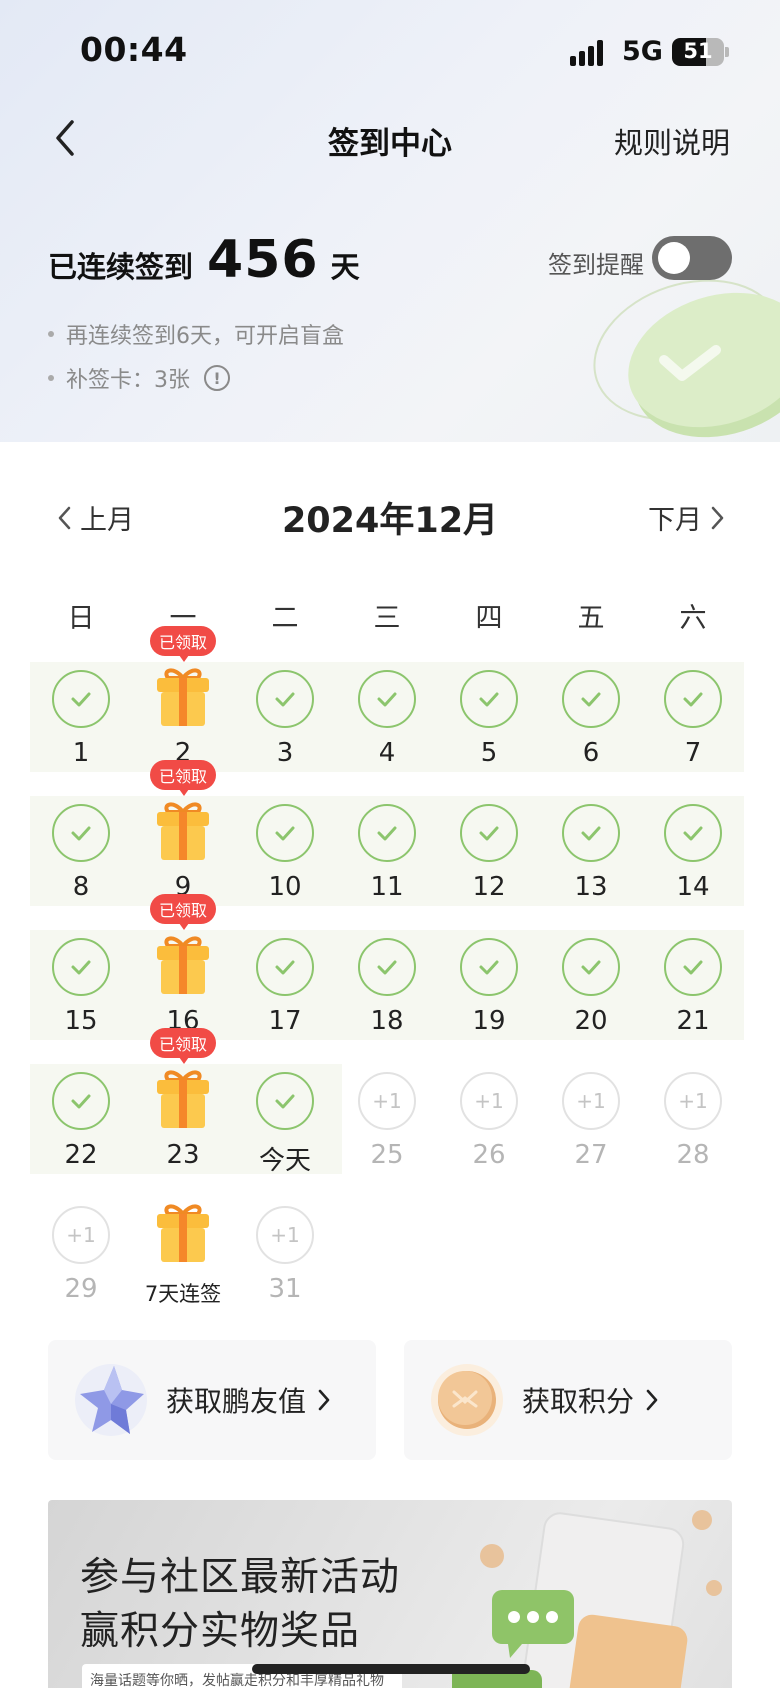 The image size is (780, 1688). Describe the element at coordinates (692, 258) in the screenshot. I see `reminder-toggle` at that location.